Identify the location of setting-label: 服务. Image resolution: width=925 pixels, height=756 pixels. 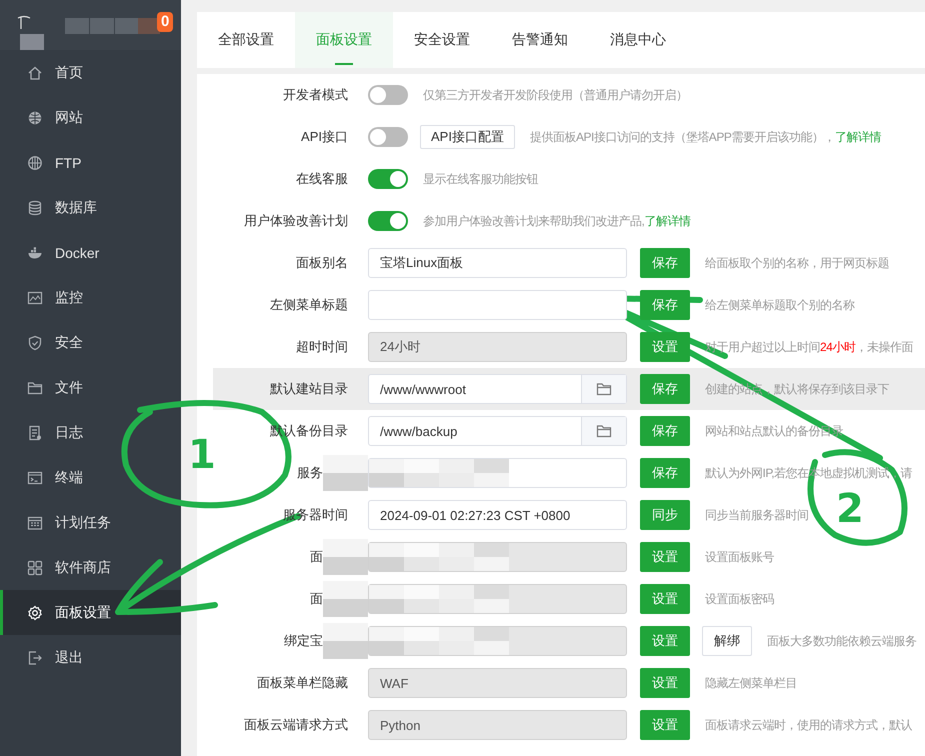
(310, 473).